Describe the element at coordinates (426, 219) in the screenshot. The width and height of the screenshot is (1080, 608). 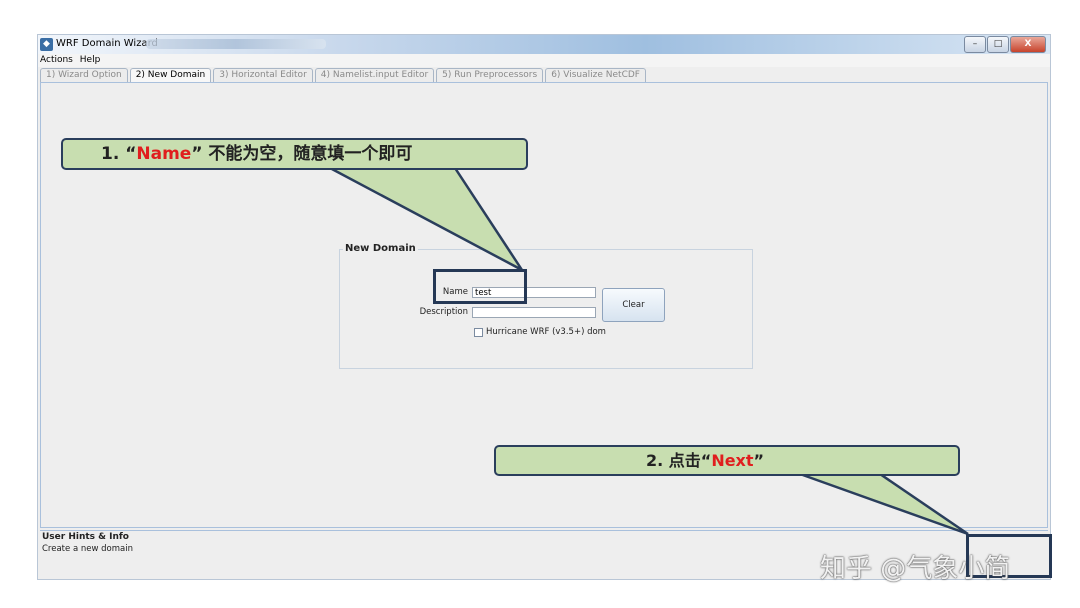
I see `callout1-pointer` at that location.